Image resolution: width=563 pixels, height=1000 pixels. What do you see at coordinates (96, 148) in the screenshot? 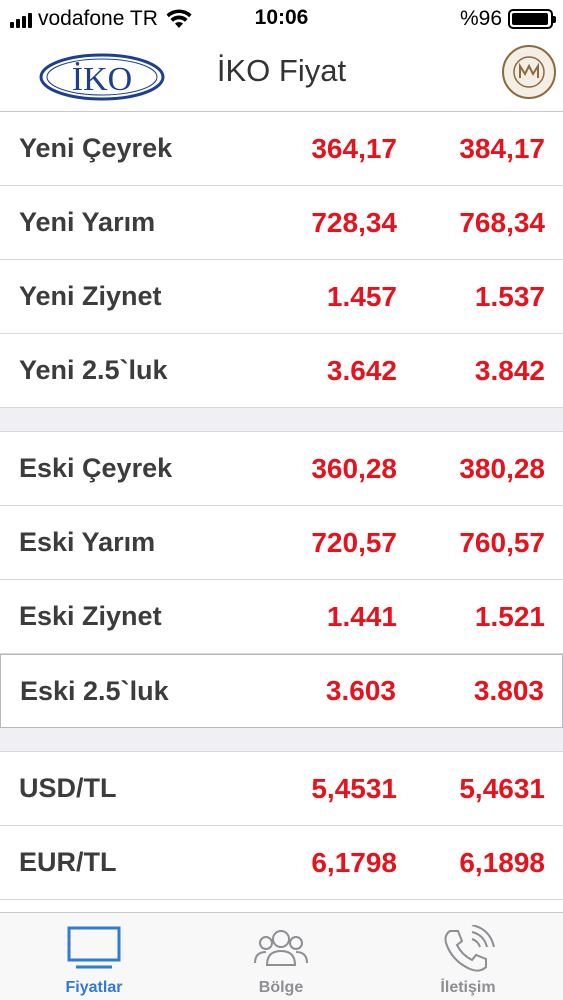
I see `product-label: Yeni Çeyrek` at bounding box center [96, 148].